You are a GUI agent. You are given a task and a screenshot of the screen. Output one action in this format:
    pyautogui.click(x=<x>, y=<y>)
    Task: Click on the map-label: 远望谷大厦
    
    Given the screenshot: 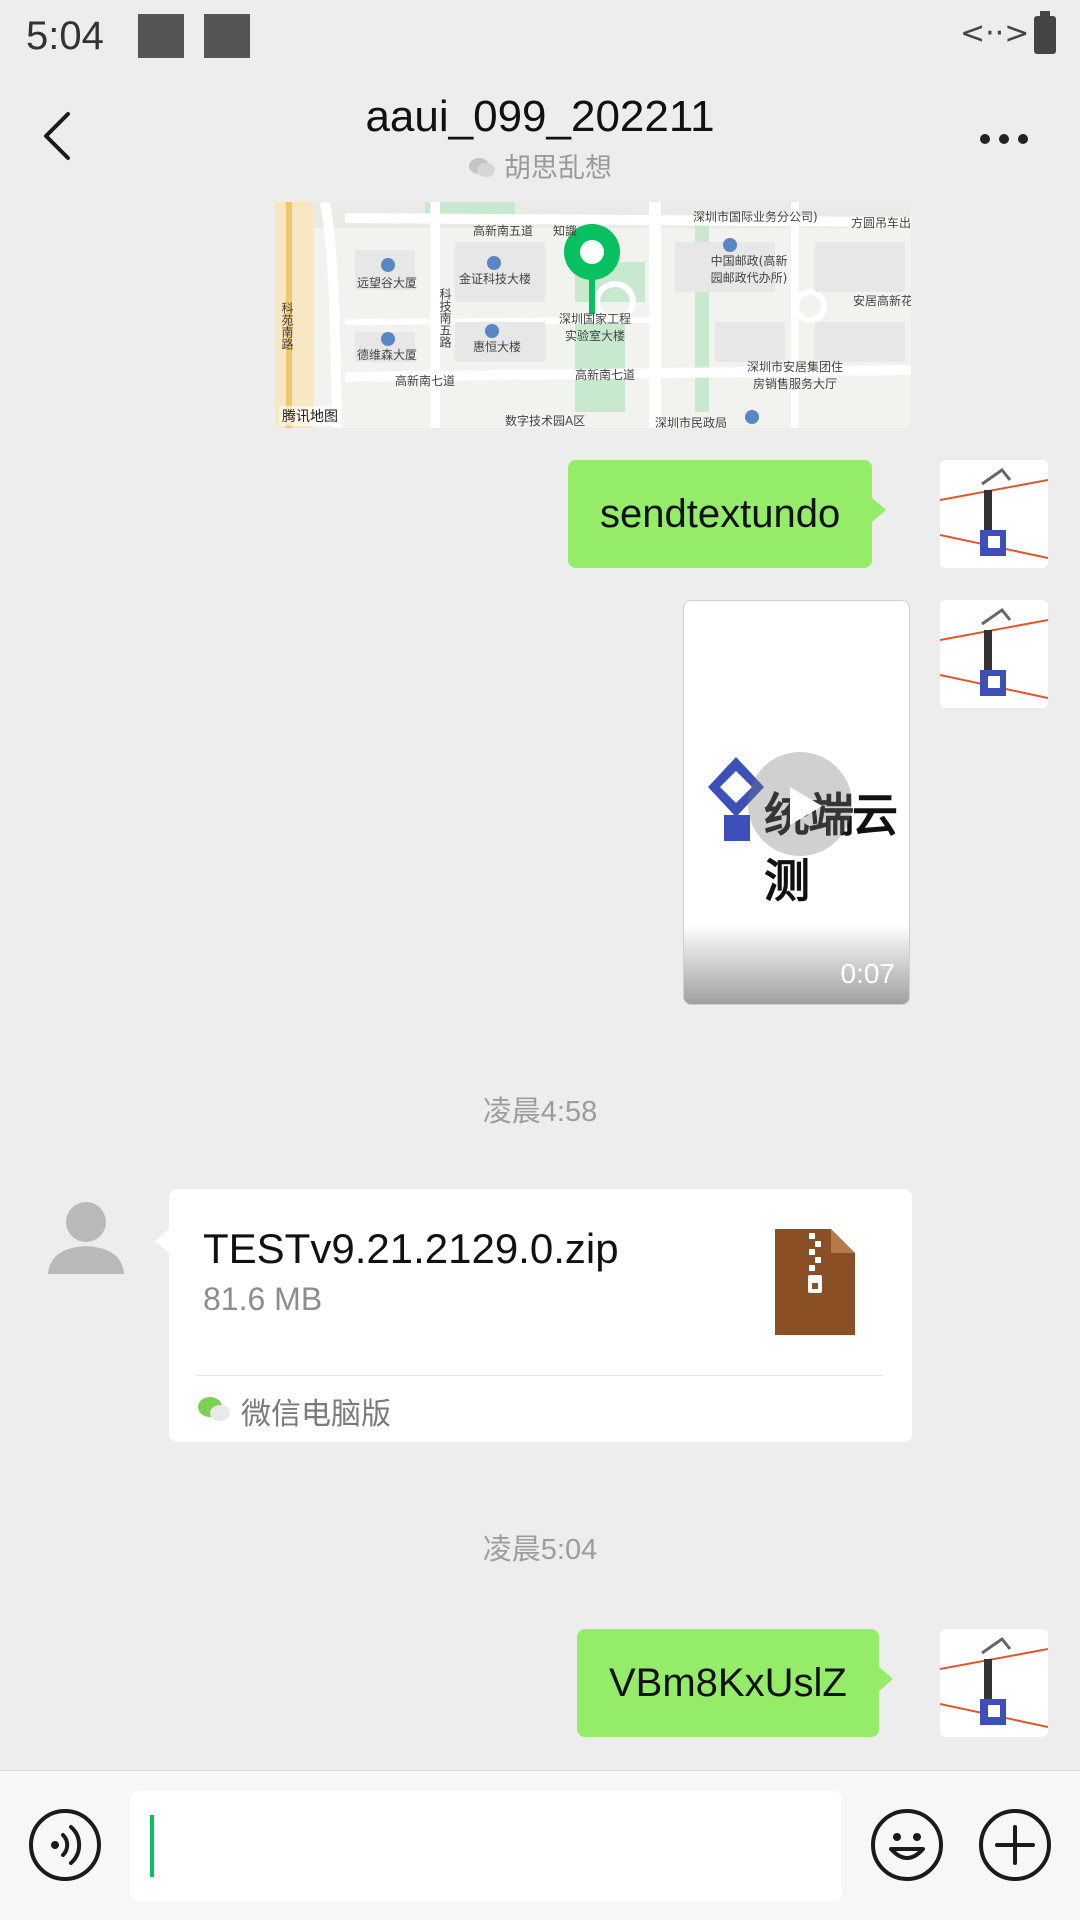 What is the action you would take?
    pyautogui.click(x=387, y=283)
    